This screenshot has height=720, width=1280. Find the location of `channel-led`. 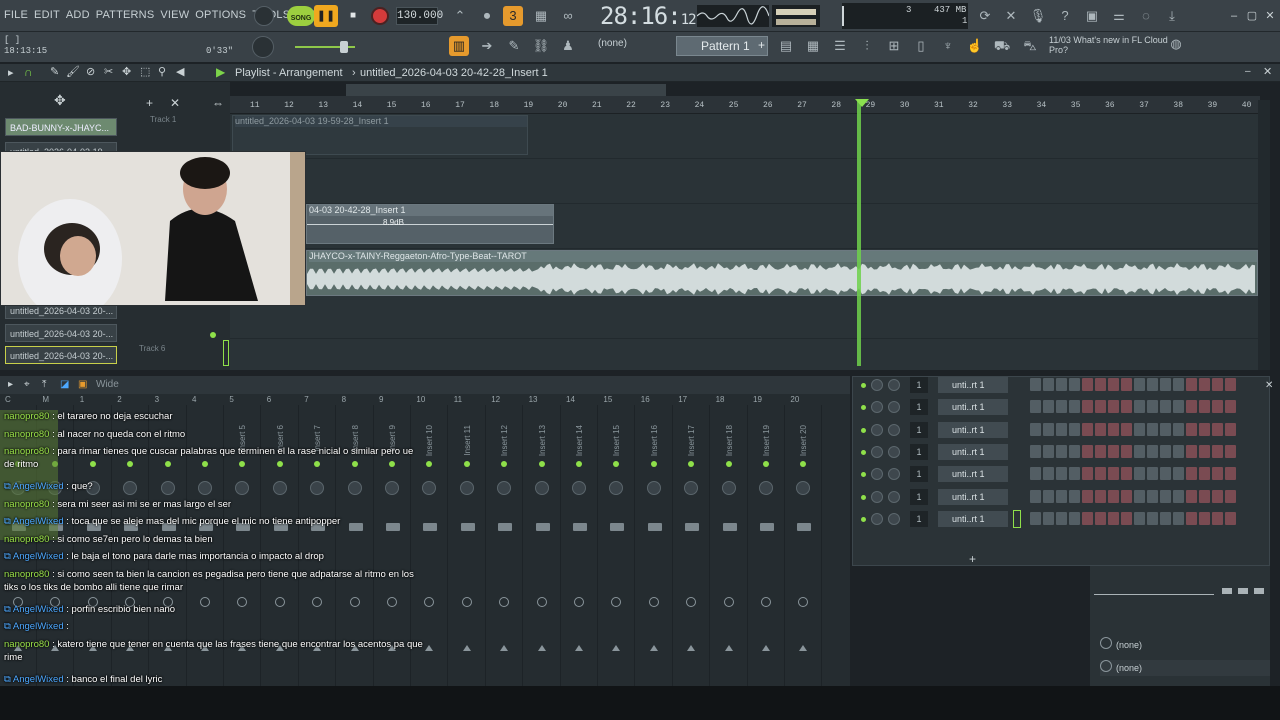

channel-led is located at coordinates (863, 519).